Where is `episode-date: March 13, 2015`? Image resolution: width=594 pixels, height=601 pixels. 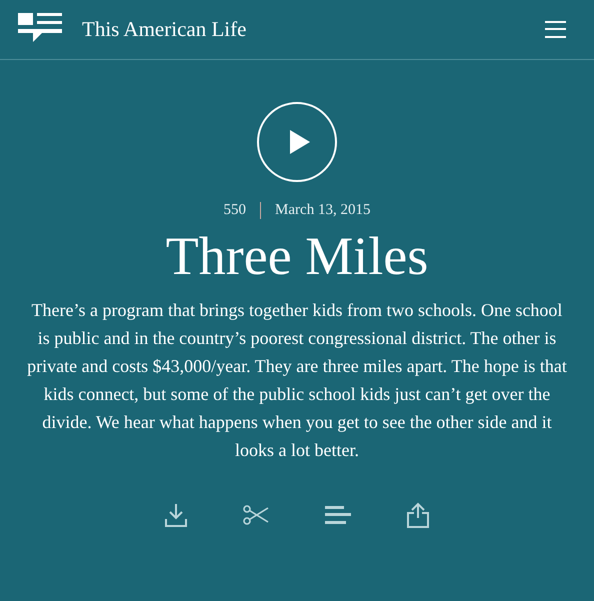 episode-date: March 13, 2015 is located at coordinates (322, 210).